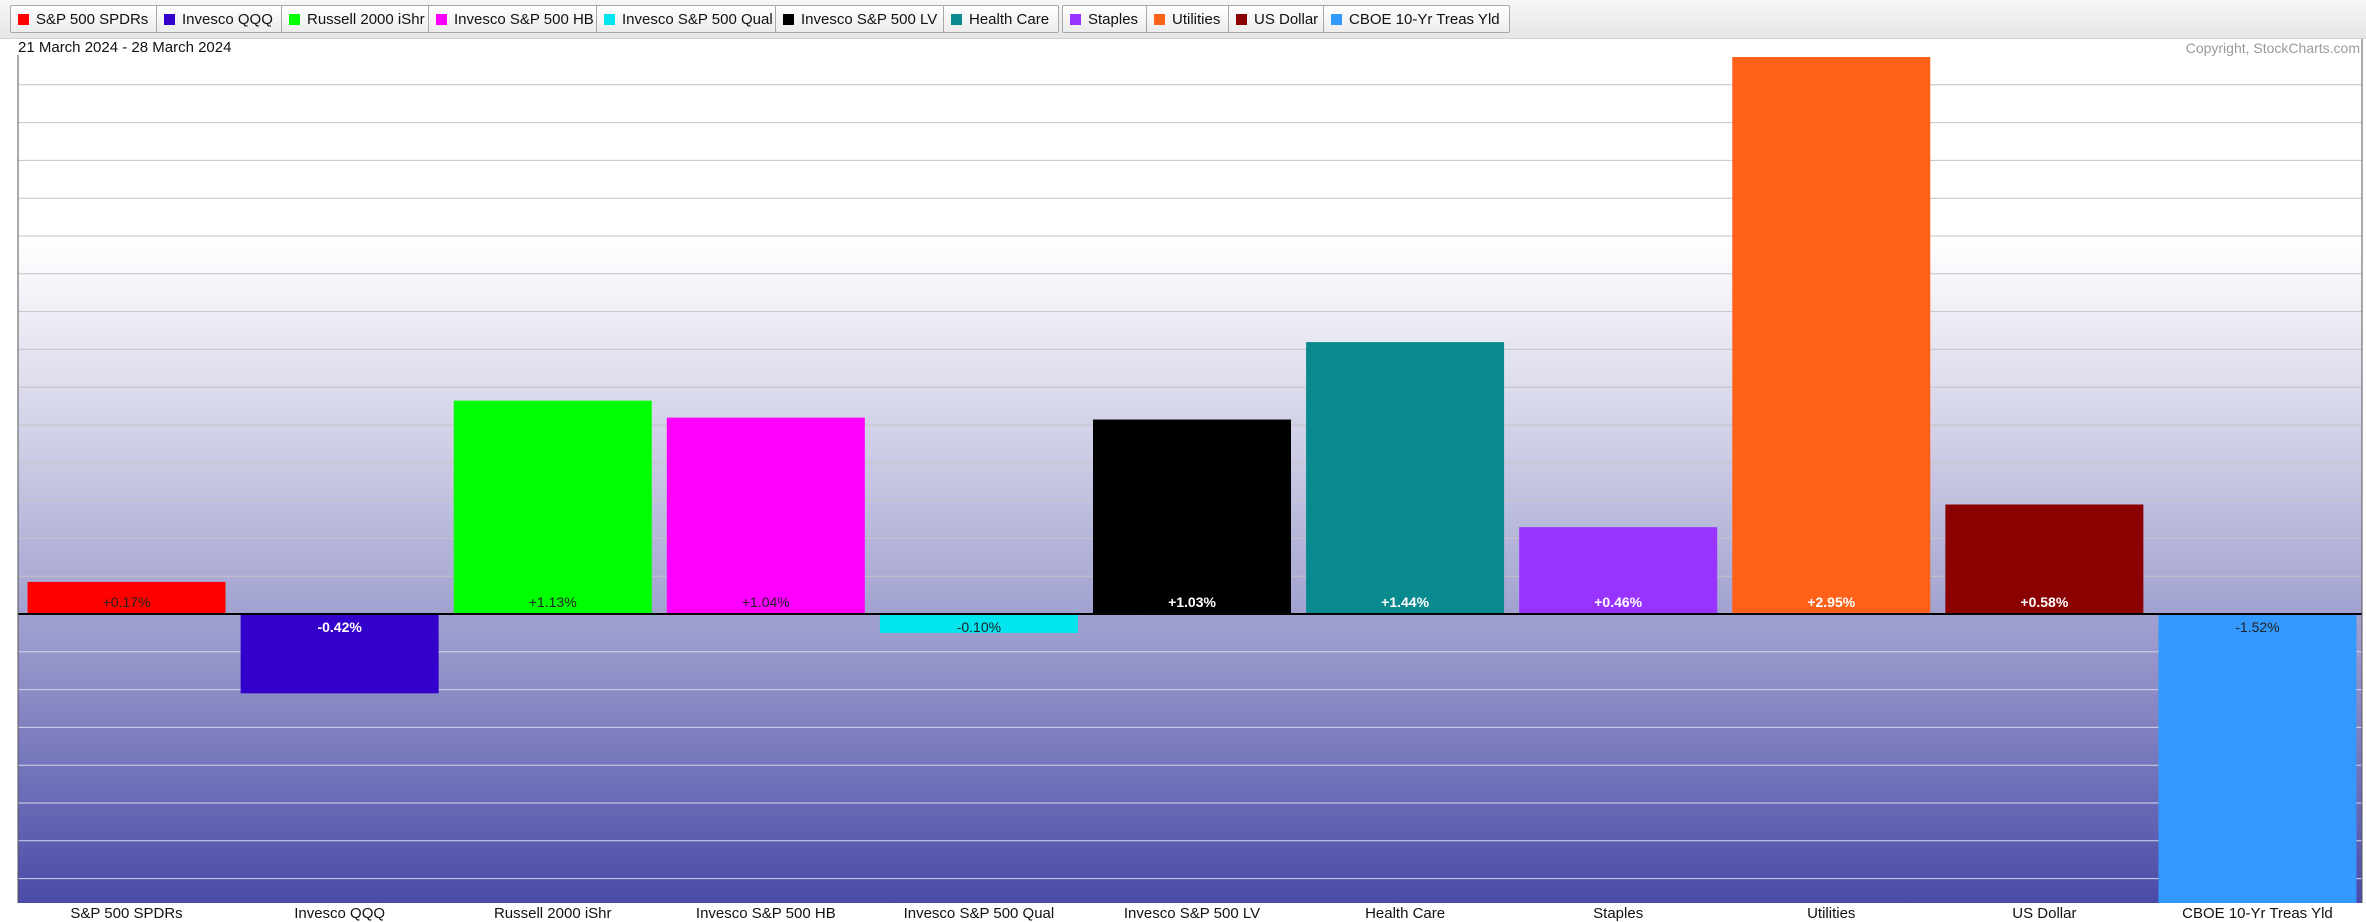 This screenshot has width=2366, height=922. What do you see at coordinates (1009, 19) in the screenshot?
I see `legend-label: Health Care` at bounding box center [1009, 19].